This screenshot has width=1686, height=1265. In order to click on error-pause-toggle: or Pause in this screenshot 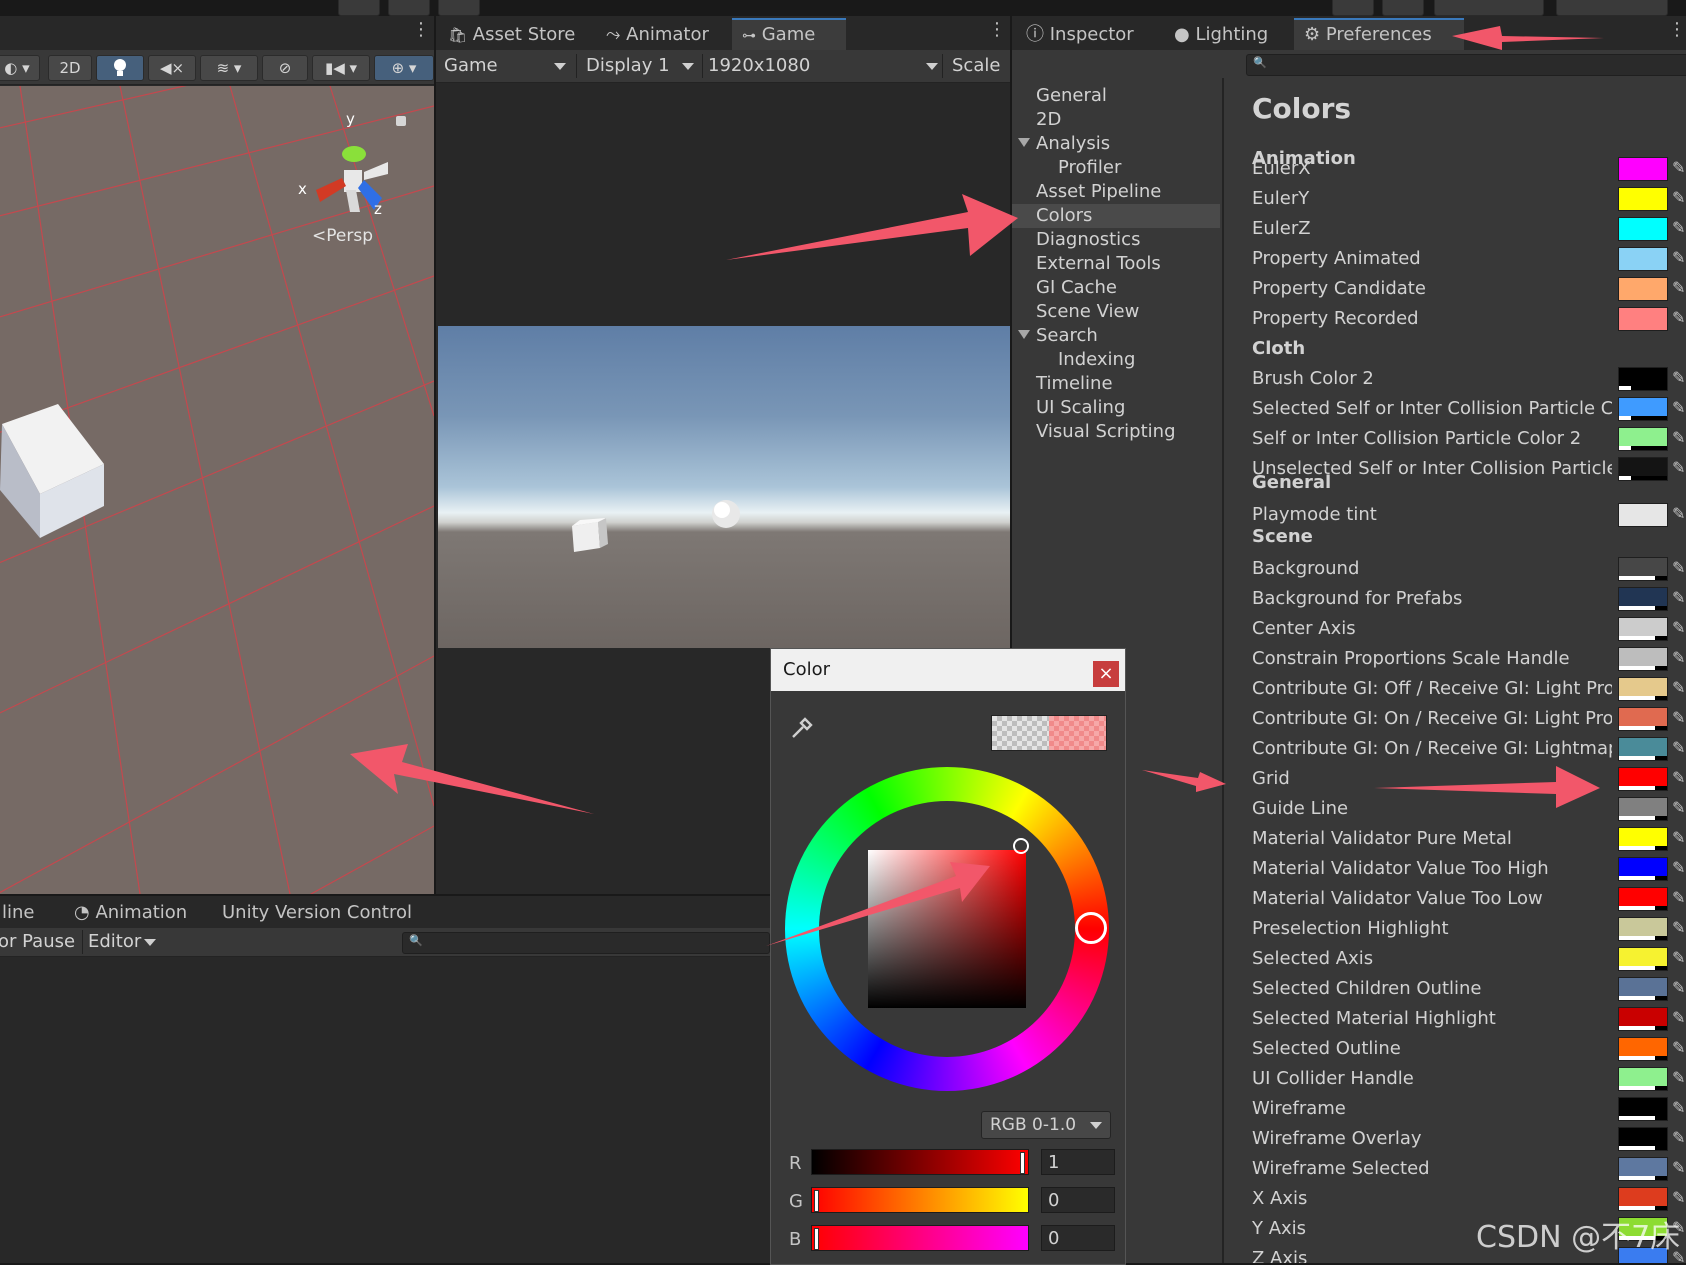, I will do `click(37, 942)`.